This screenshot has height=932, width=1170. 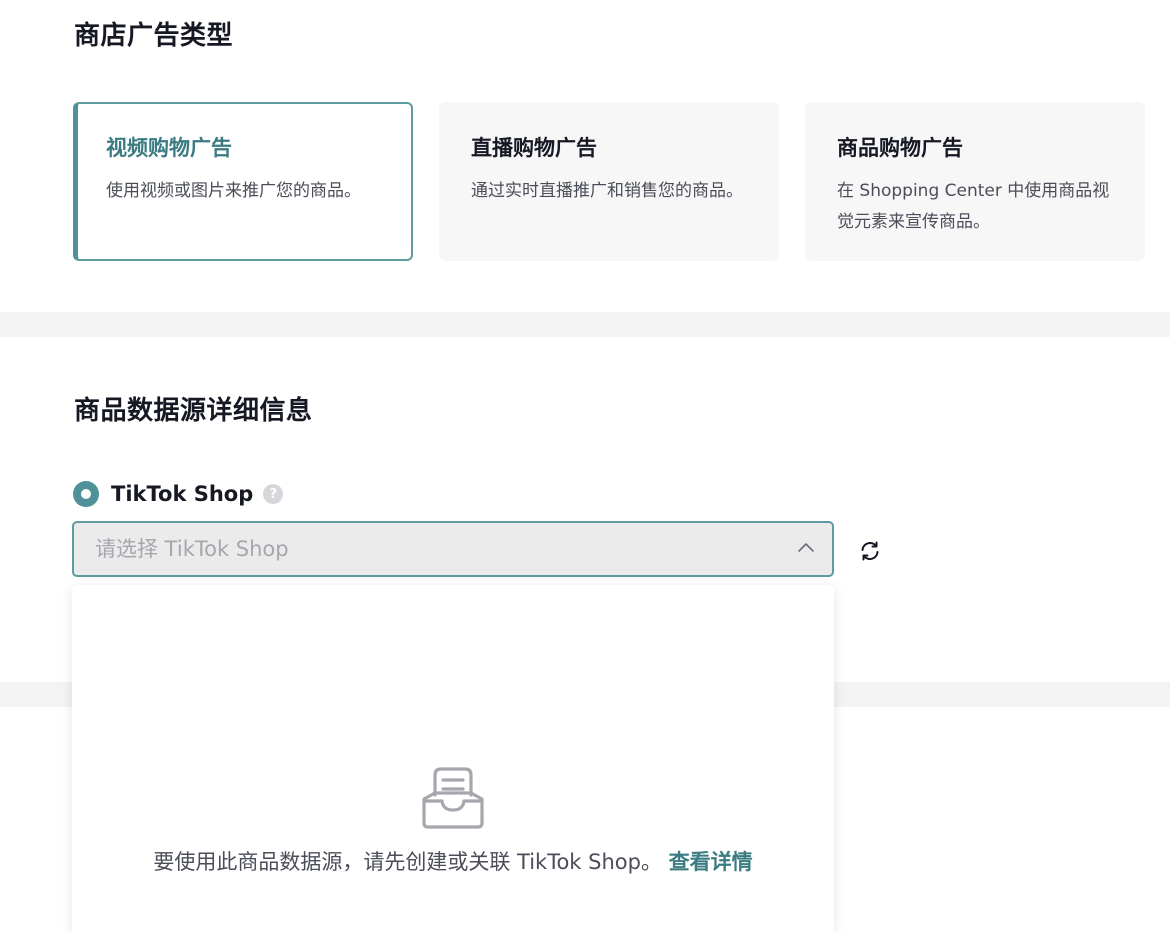 I want to click on refresh-icon, so click(x=870, y=551).